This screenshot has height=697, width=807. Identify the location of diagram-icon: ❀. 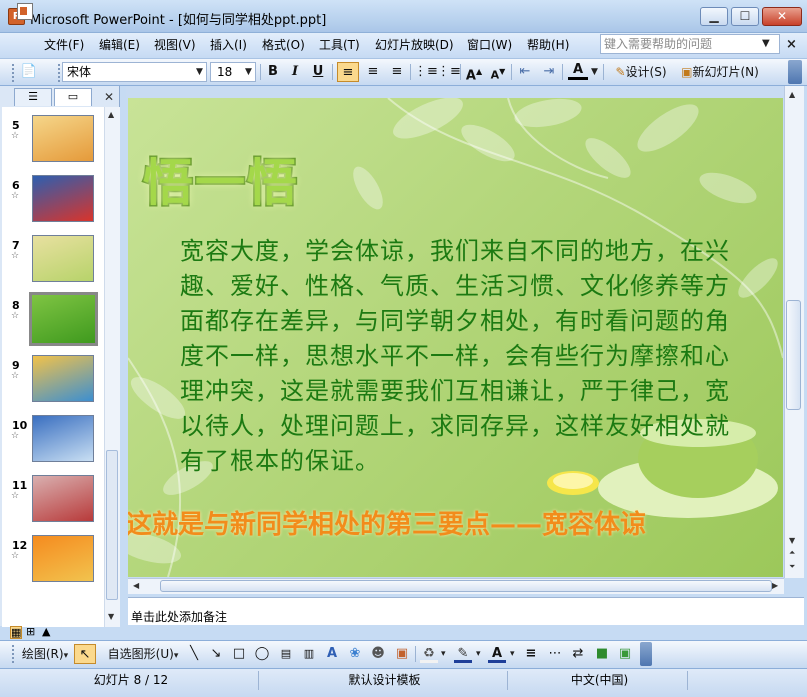
(355, 654).